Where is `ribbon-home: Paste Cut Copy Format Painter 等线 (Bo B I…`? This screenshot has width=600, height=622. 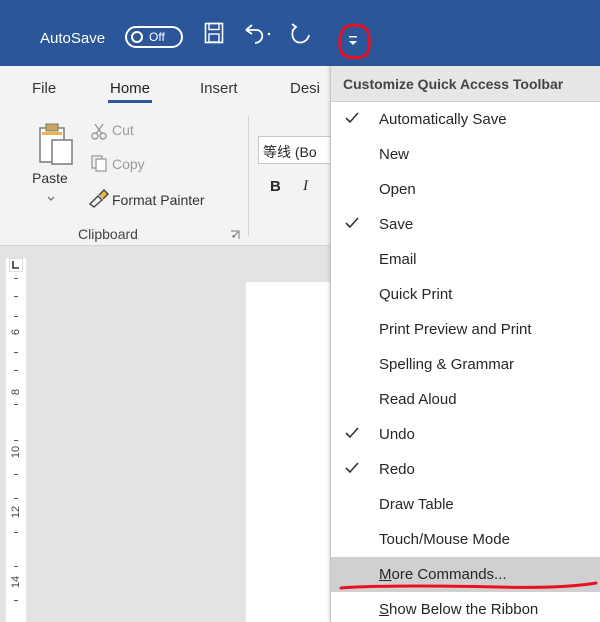
ribbon-home: Paste Cut Copy Format Painter 等线 (Bo B I… is located at coordinates (170, 176).